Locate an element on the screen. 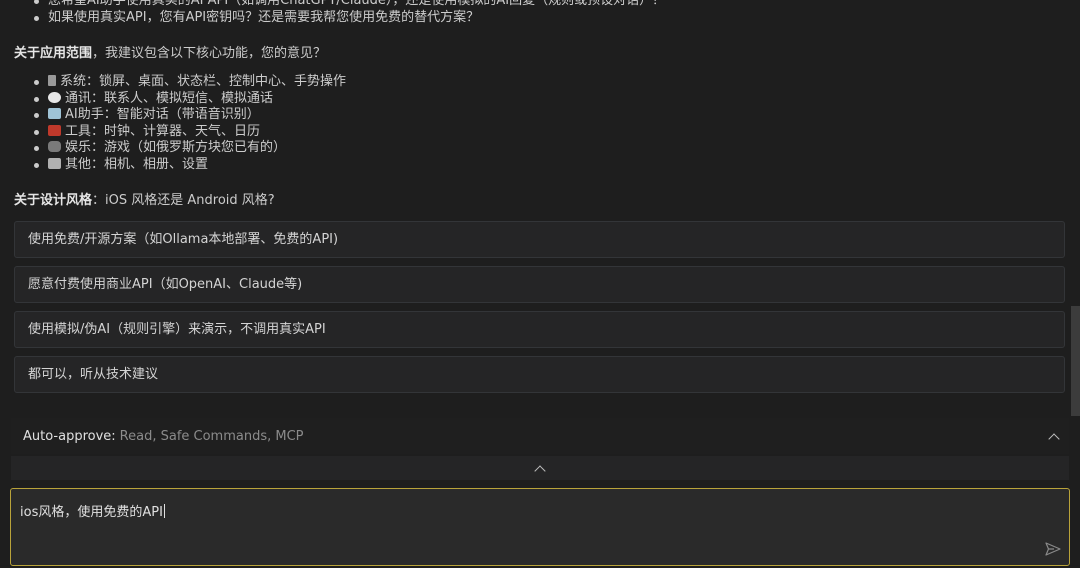 The height and width of the screenshot is (568, 1080). scope-heading-bold: 关于应用范围 is located at coordinates (53, 53).